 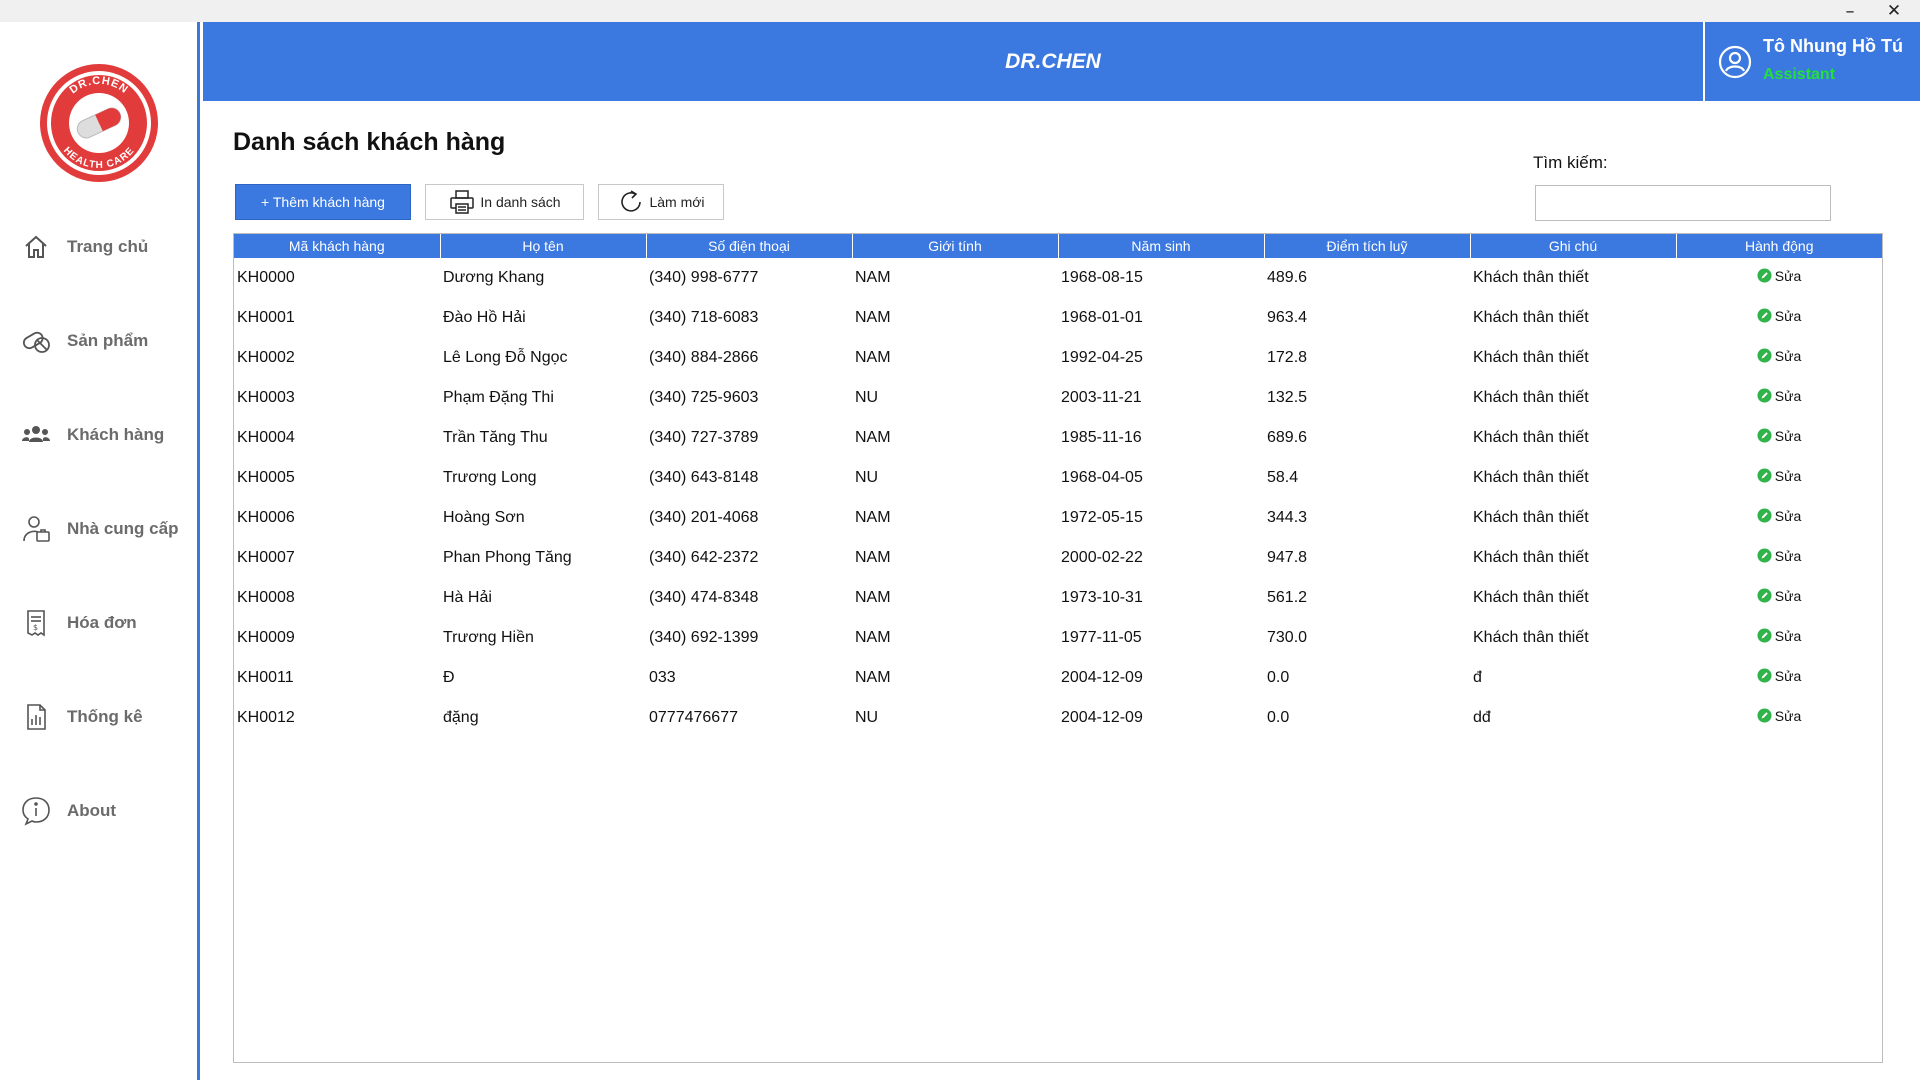 I want to click on cell-full-name: Lê Long Đỗ Ngọc, so click(x=505, y=357).